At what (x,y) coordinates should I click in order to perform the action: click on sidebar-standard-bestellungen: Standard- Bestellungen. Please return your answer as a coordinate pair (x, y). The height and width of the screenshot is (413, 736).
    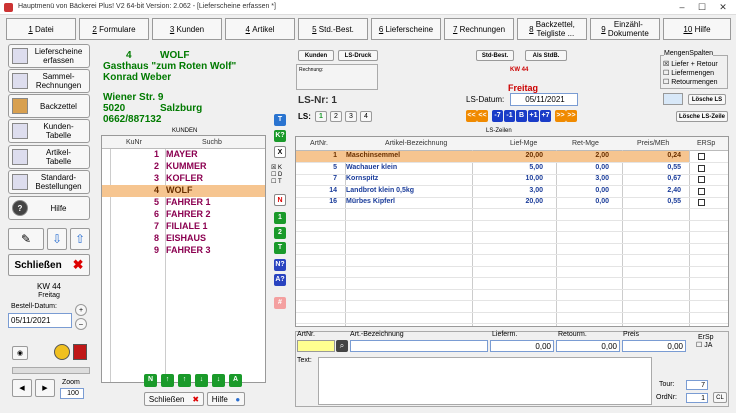
    Looking at the image, I should click on (49, 182).